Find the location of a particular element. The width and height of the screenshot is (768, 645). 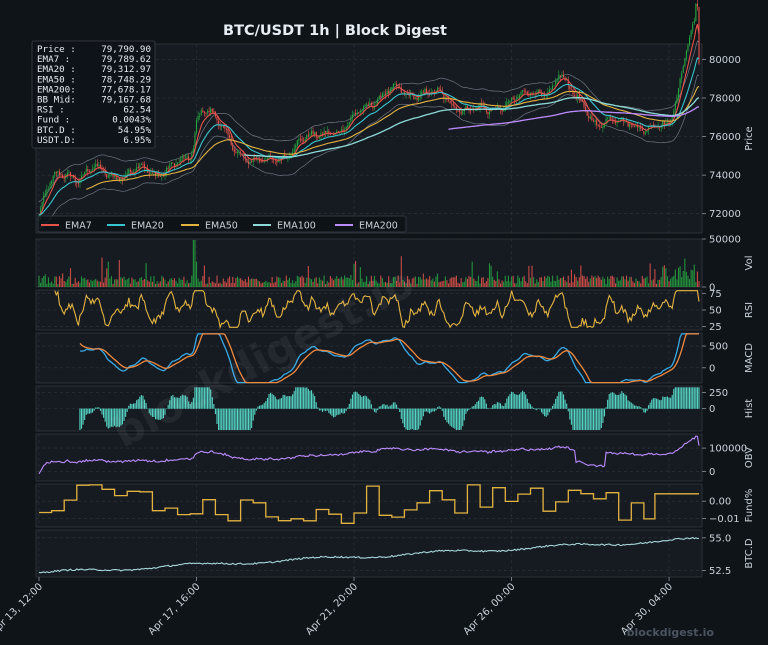

price-legend: EMA7 EMA20 EMA50 EMA100 EMA200 is located at coordinates (222, 224).